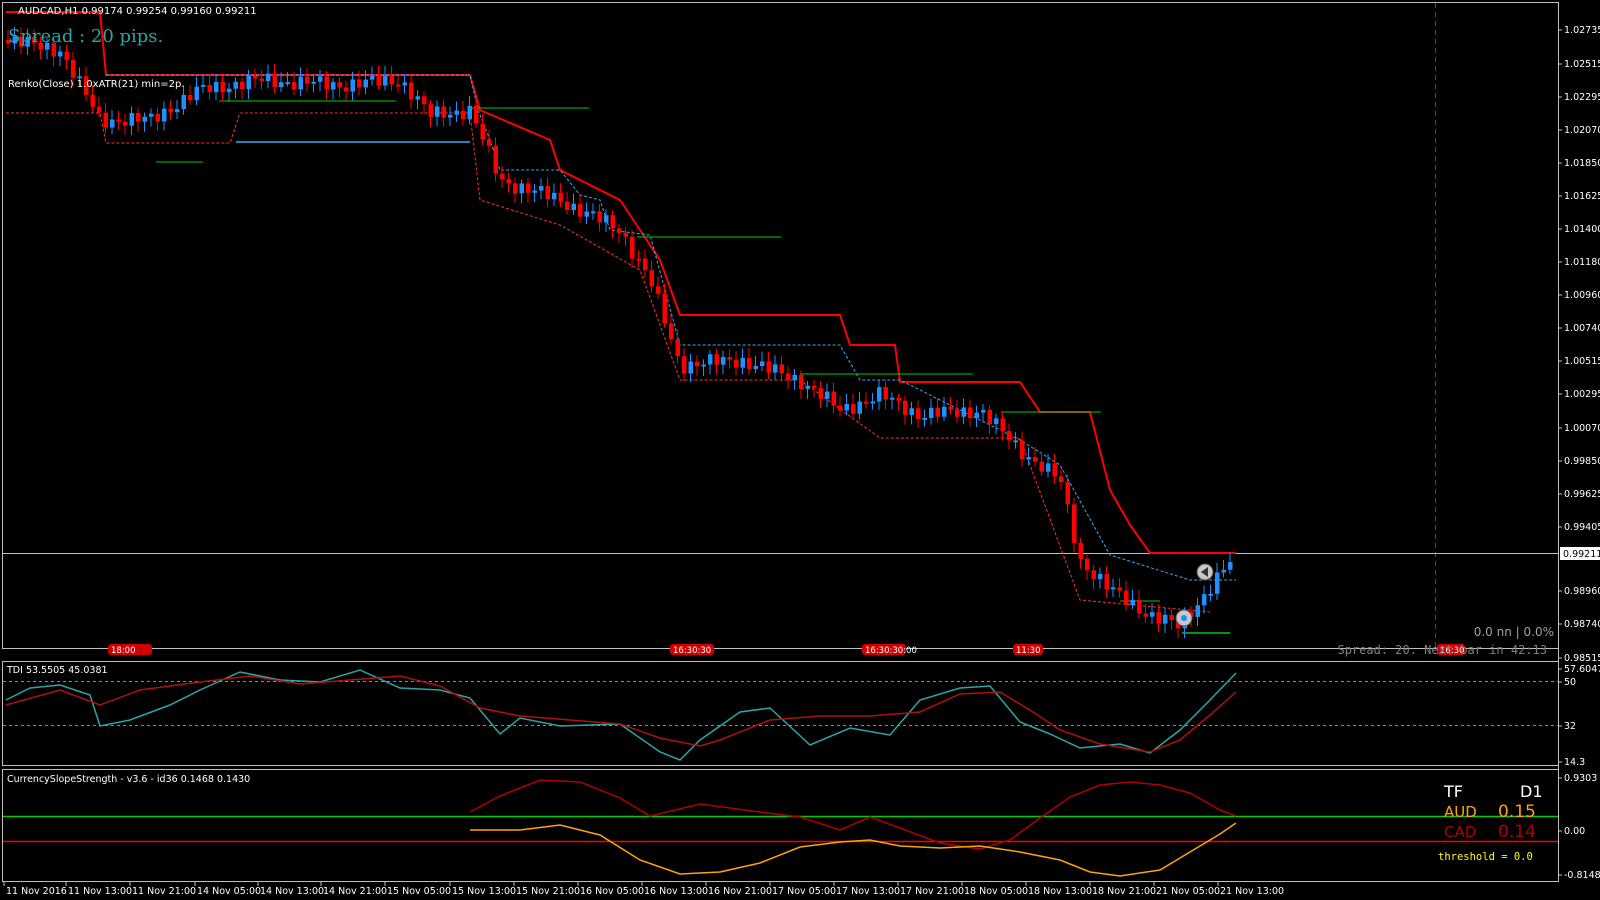  What do you see at coordinates (484, 891) in the screenshot?
I see `time-tick-label: 15 Nov 13:00` at bounding box center [484, 891].